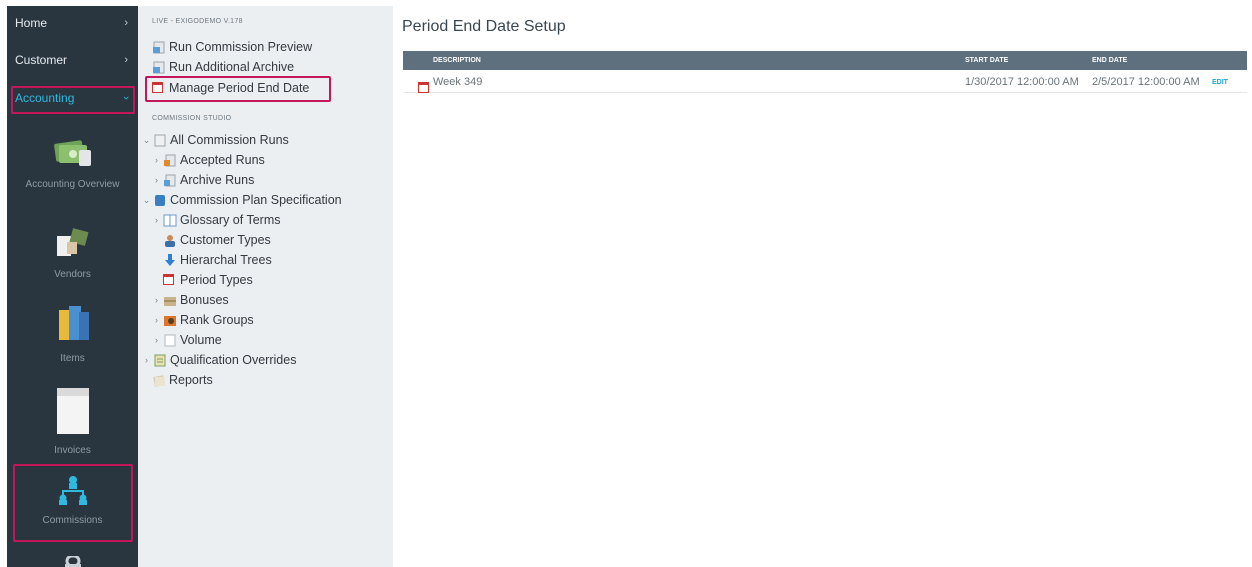 Image resolution: width=1252 pixels, height=567 pixels. I want to click on tree-item-hierarchal-trees: Hierarchal Trees, so click(217, 260).